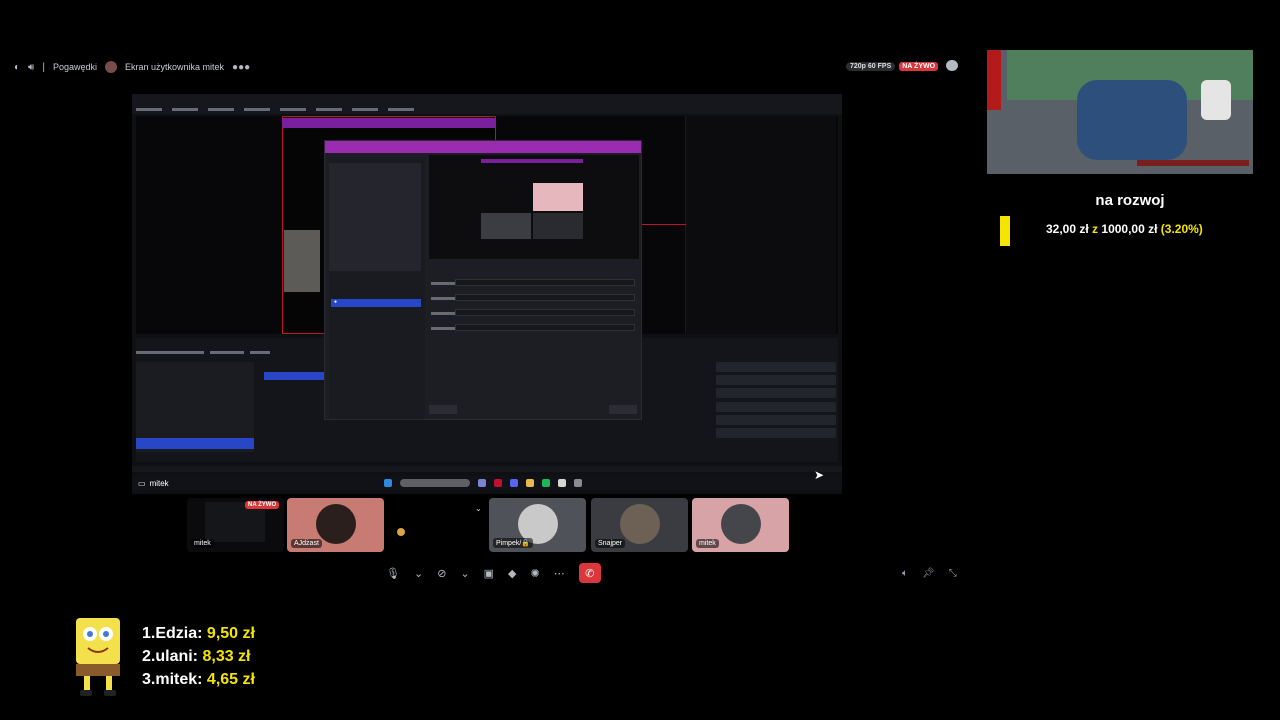 The width and height of the screenshot is (1280, 720). What do you see at coordinates (443, 328) in the screenshot?
I see `field-label` at bounding box center [443, 328].